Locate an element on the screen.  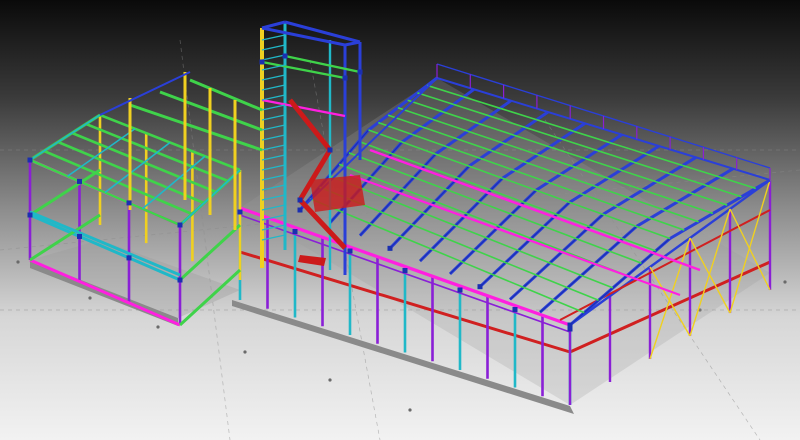
stair-flight is located at coordinates (310, 125).